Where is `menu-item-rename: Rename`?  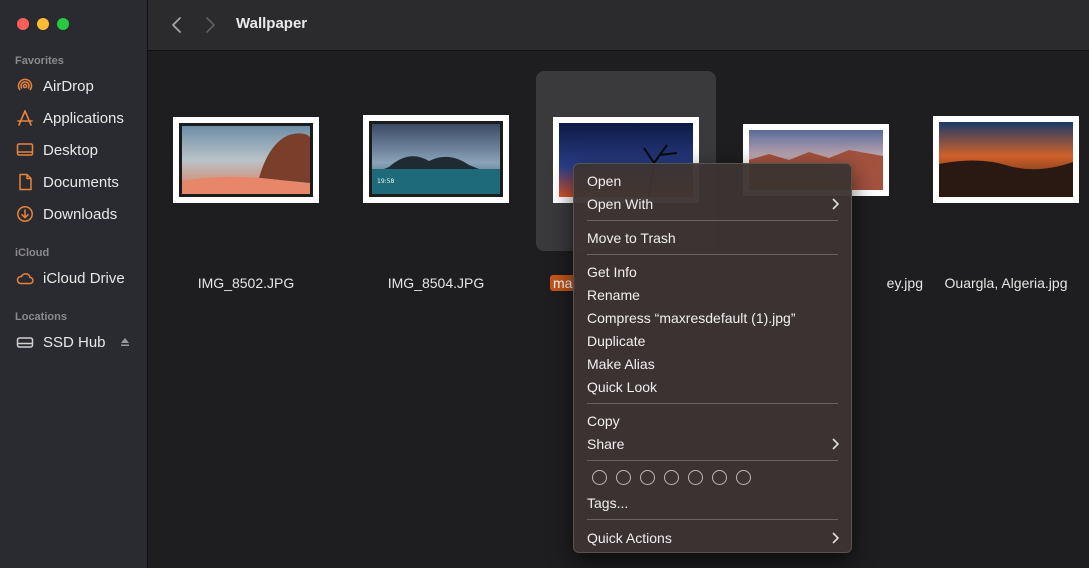
menu-item-rename: Rename is located at coordinates (713, 294).